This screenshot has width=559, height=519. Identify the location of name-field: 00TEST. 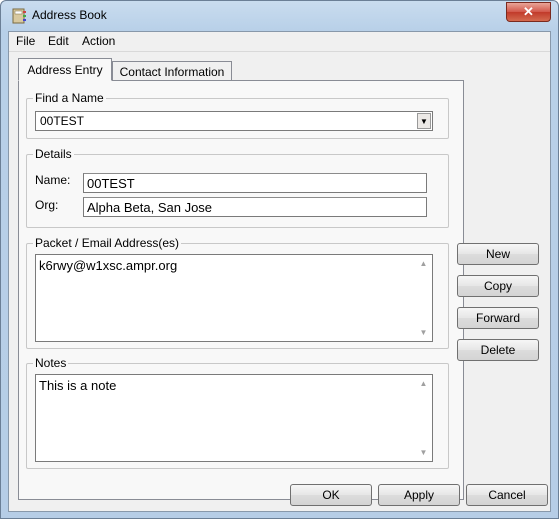
(255, 183).